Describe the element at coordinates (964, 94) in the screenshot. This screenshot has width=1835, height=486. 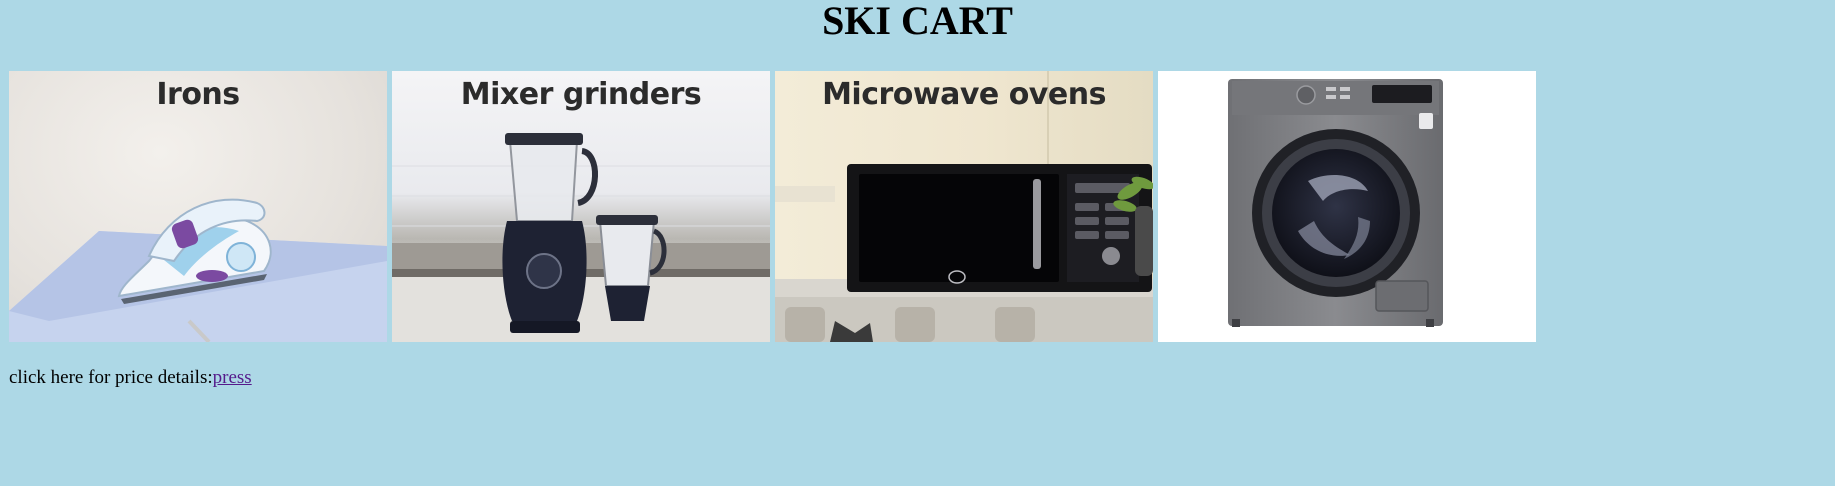
I see `product-caption: Microwave ovens` at that location.